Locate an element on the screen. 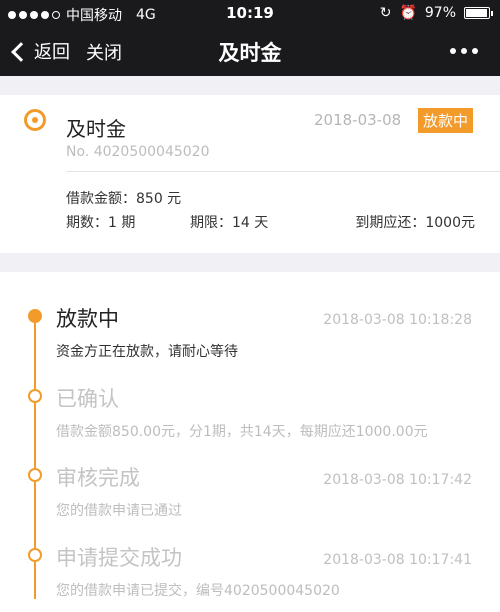 The width and height of the screenshot is (500, 612). step-desc: 借款金额850.00元，分1期，共14天，每期应还1000.00元 is located at coordinates (242, 432).